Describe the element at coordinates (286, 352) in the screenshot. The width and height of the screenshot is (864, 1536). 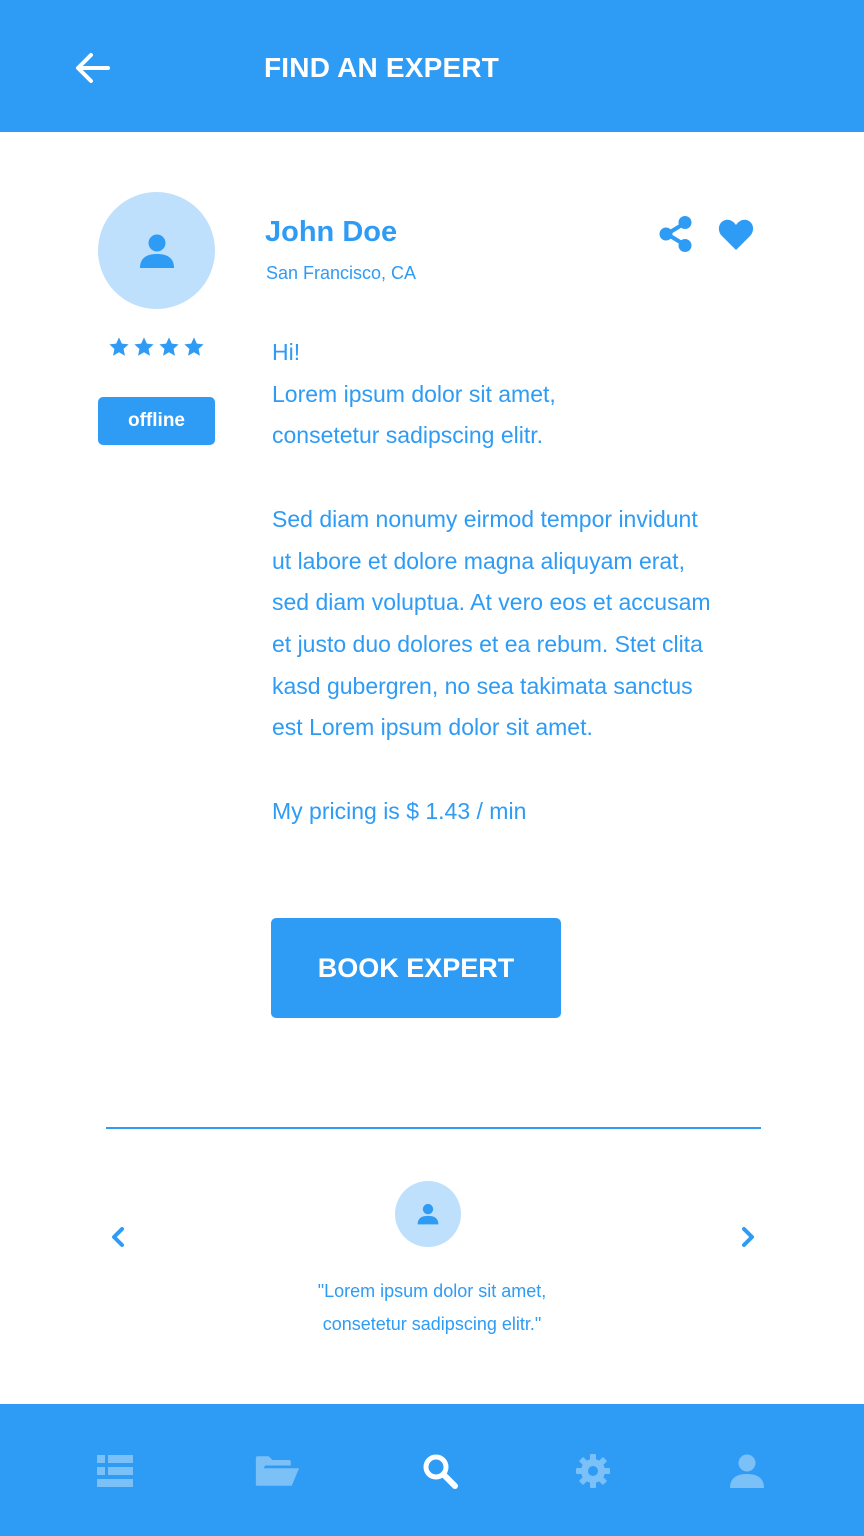
I see `bio-greeting: Hi!` at that location.